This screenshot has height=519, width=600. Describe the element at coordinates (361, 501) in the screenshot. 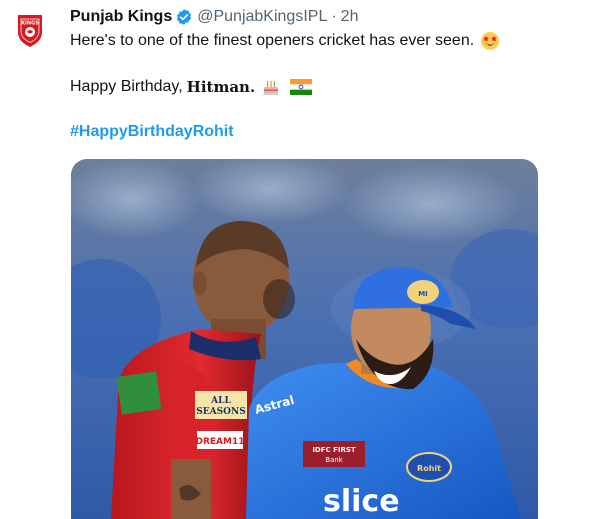

I see `chest-sponsor-text: slice` at that location.